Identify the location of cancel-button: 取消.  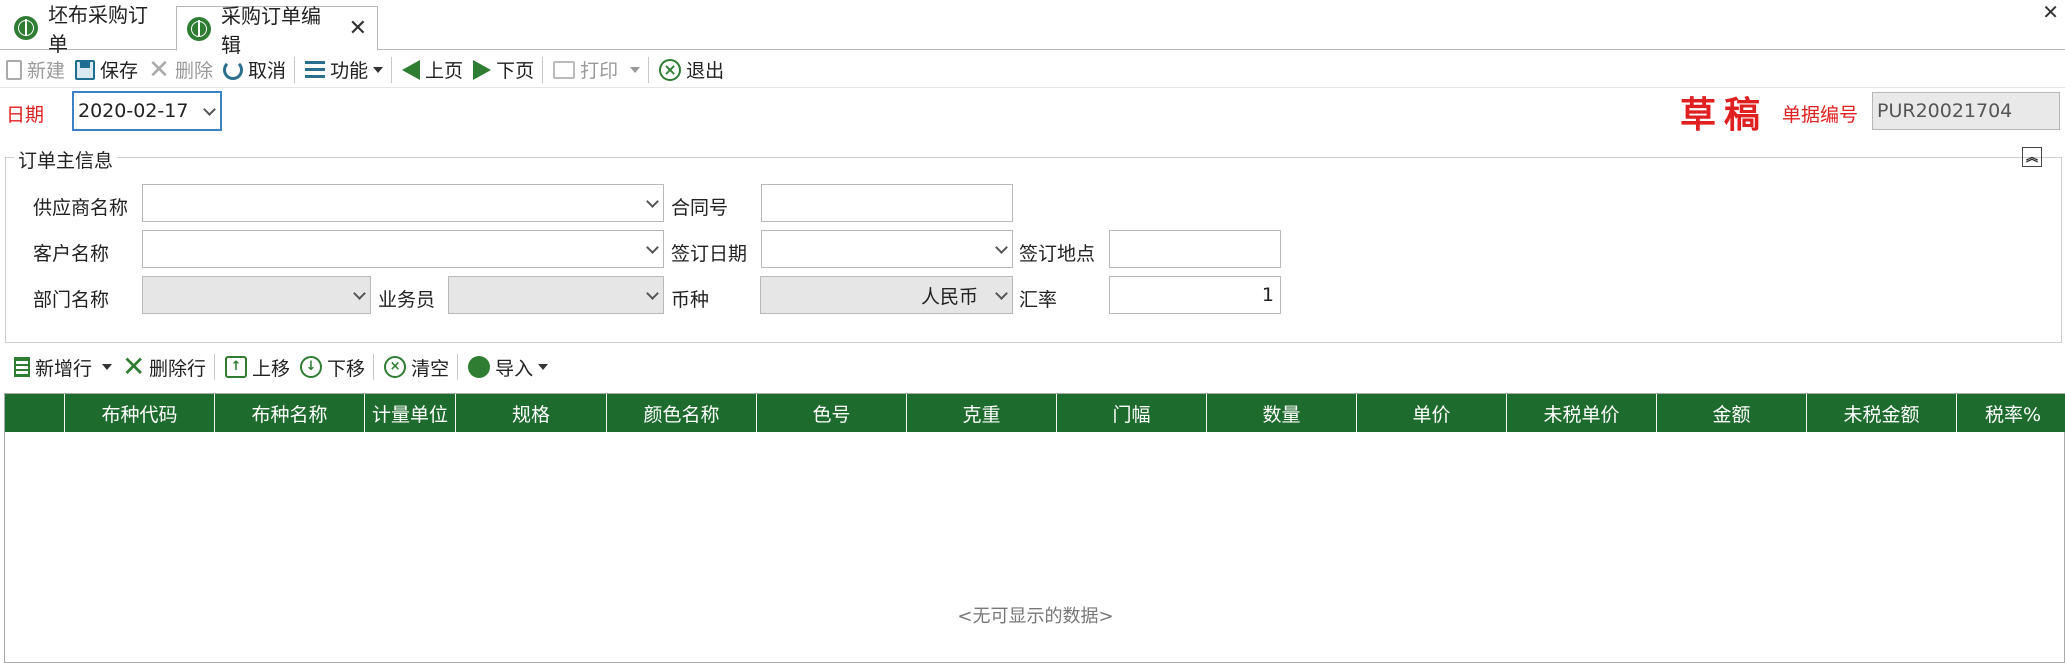
(254, 70).